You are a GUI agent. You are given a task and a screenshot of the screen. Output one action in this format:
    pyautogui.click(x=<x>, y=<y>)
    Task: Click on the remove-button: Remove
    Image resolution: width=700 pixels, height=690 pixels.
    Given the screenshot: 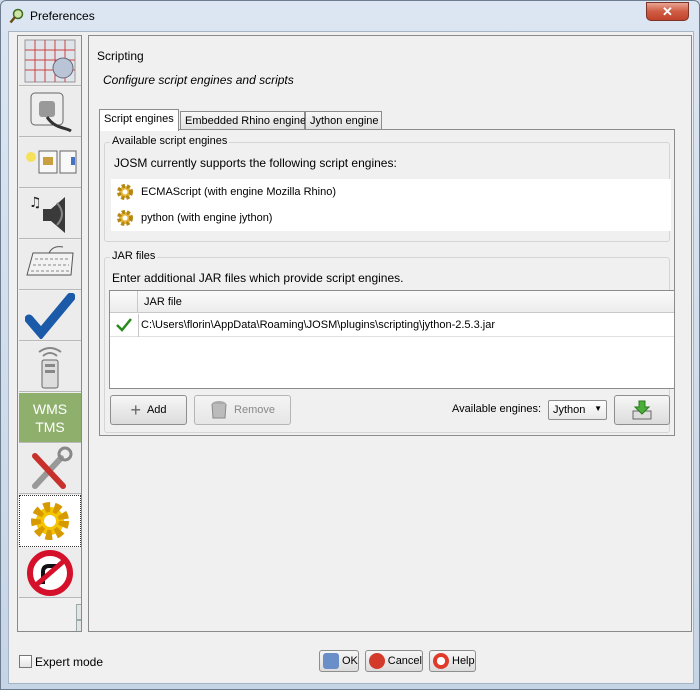 What is the action you would take?
    pyautogui.click(x=242, y=410)
    